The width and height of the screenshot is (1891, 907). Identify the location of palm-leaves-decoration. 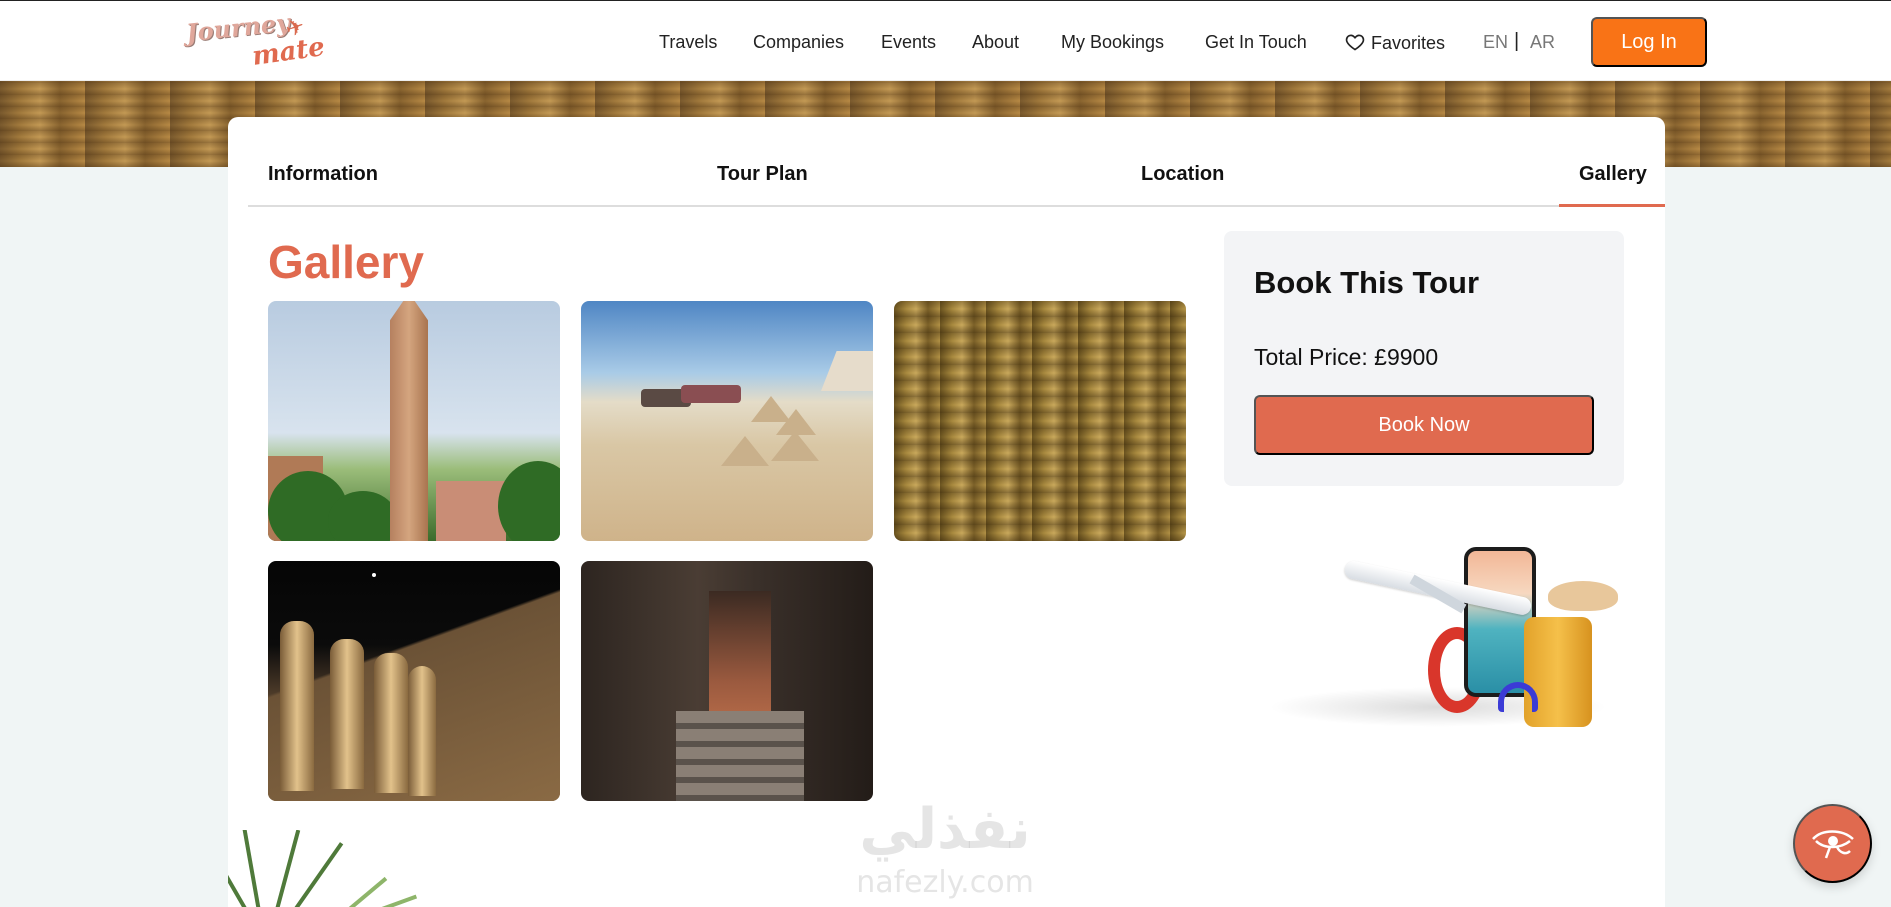
(328, 868).